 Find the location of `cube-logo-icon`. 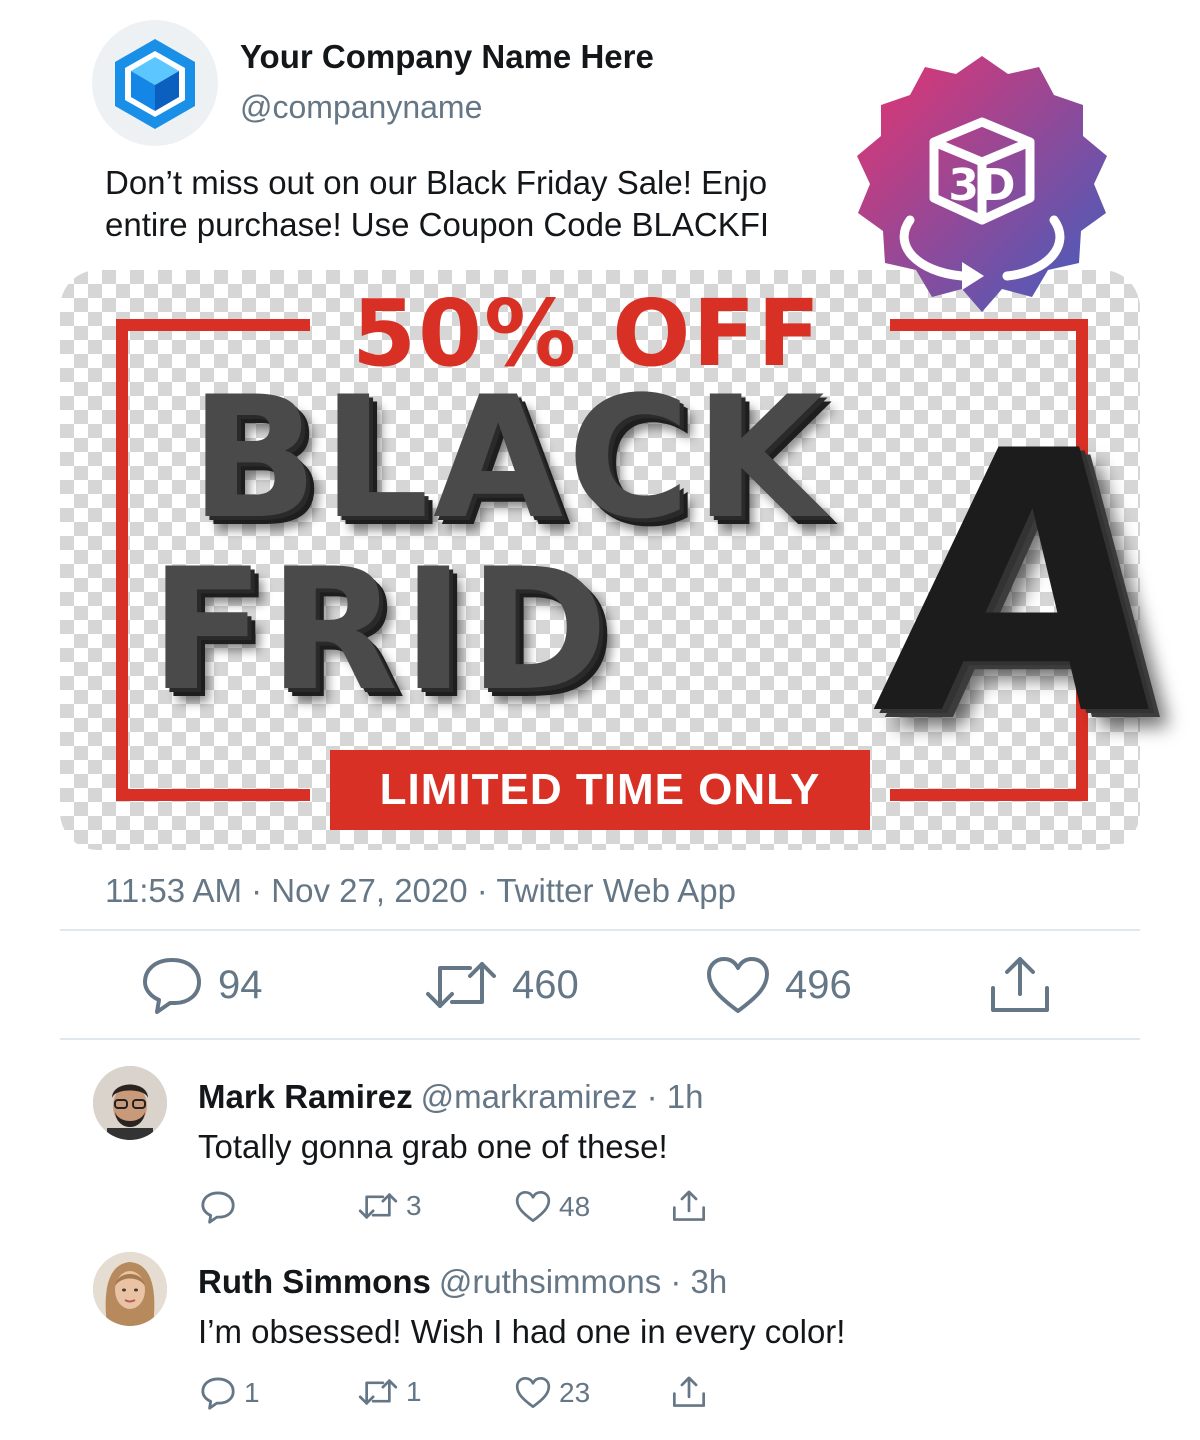

cube-logo-icon is located at coordinates (155, 84).